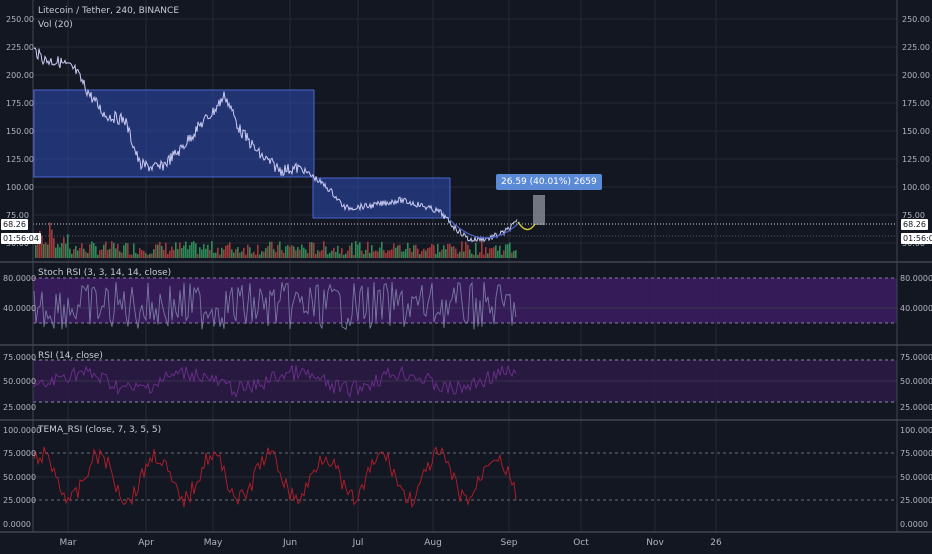 This screenshot has height=554, width=932. Describe the element at coordinates (716, 543) in the screenshot. I see `time-tick: 26` at that location.